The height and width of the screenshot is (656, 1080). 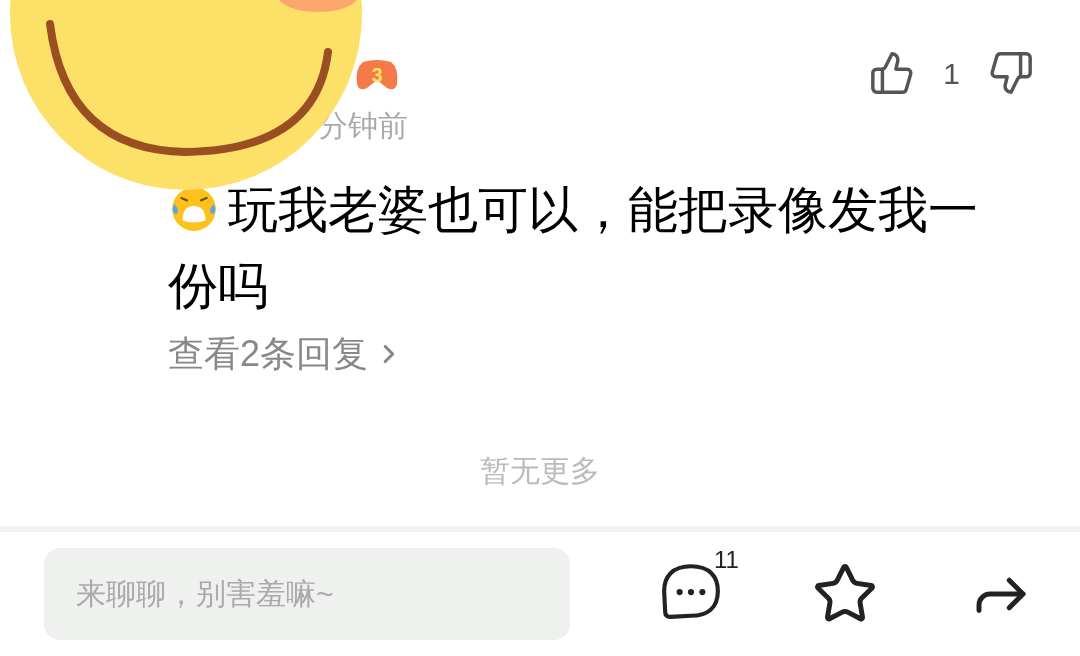 I want to click on level-number: 3, so click(x=377, y=75).